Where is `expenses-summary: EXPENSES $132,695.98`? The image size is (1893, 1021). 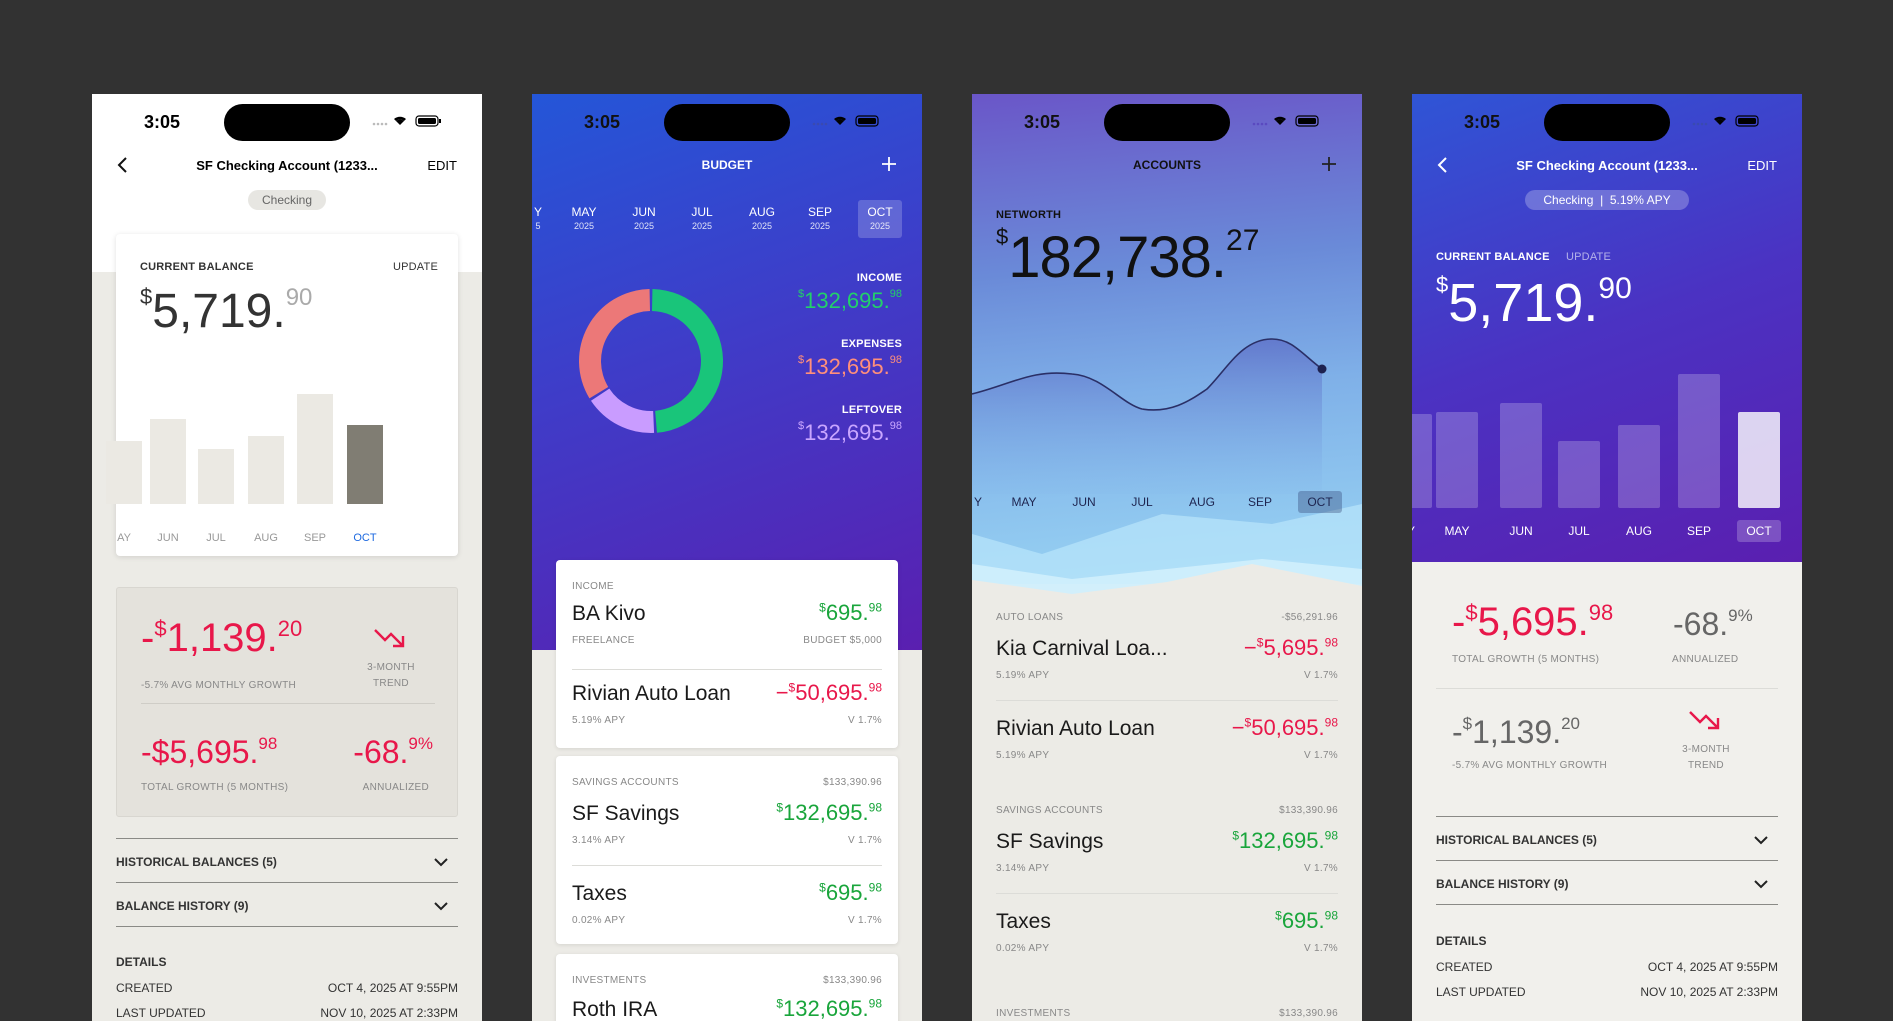 expenses-summary: EXPENSES $132,695.98 is located at coordinates (850, 359).